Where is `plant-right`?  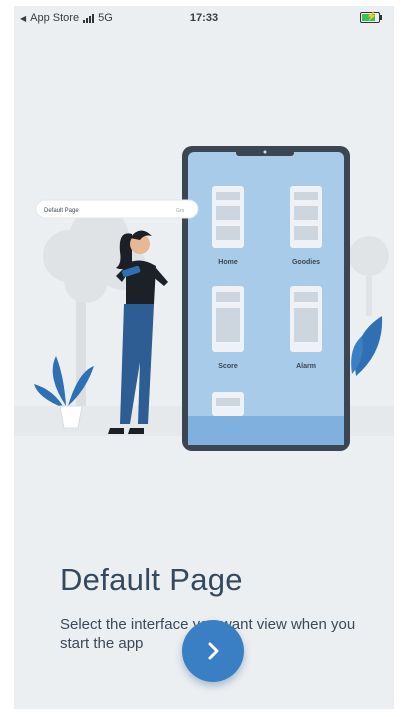
plant-right is located at coordinates (367, 346).